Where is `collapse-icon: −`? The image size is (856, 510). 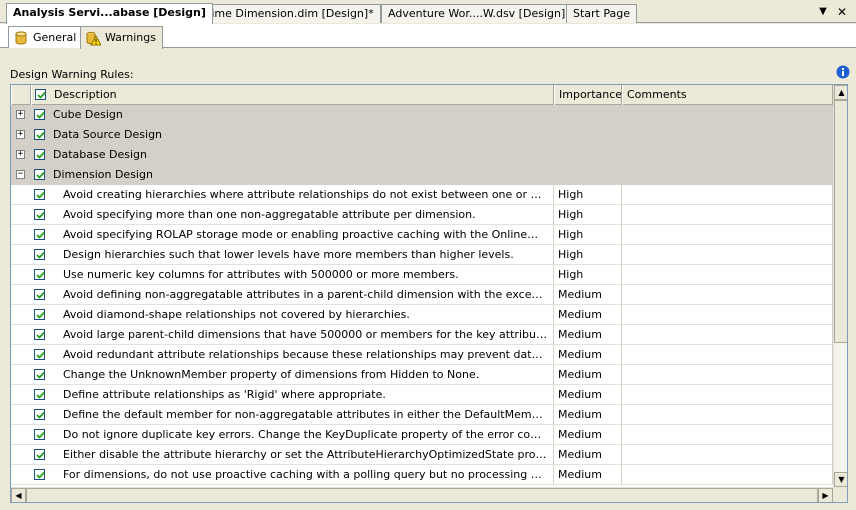 collapse-icon: − is located at coordinates (20, 174).